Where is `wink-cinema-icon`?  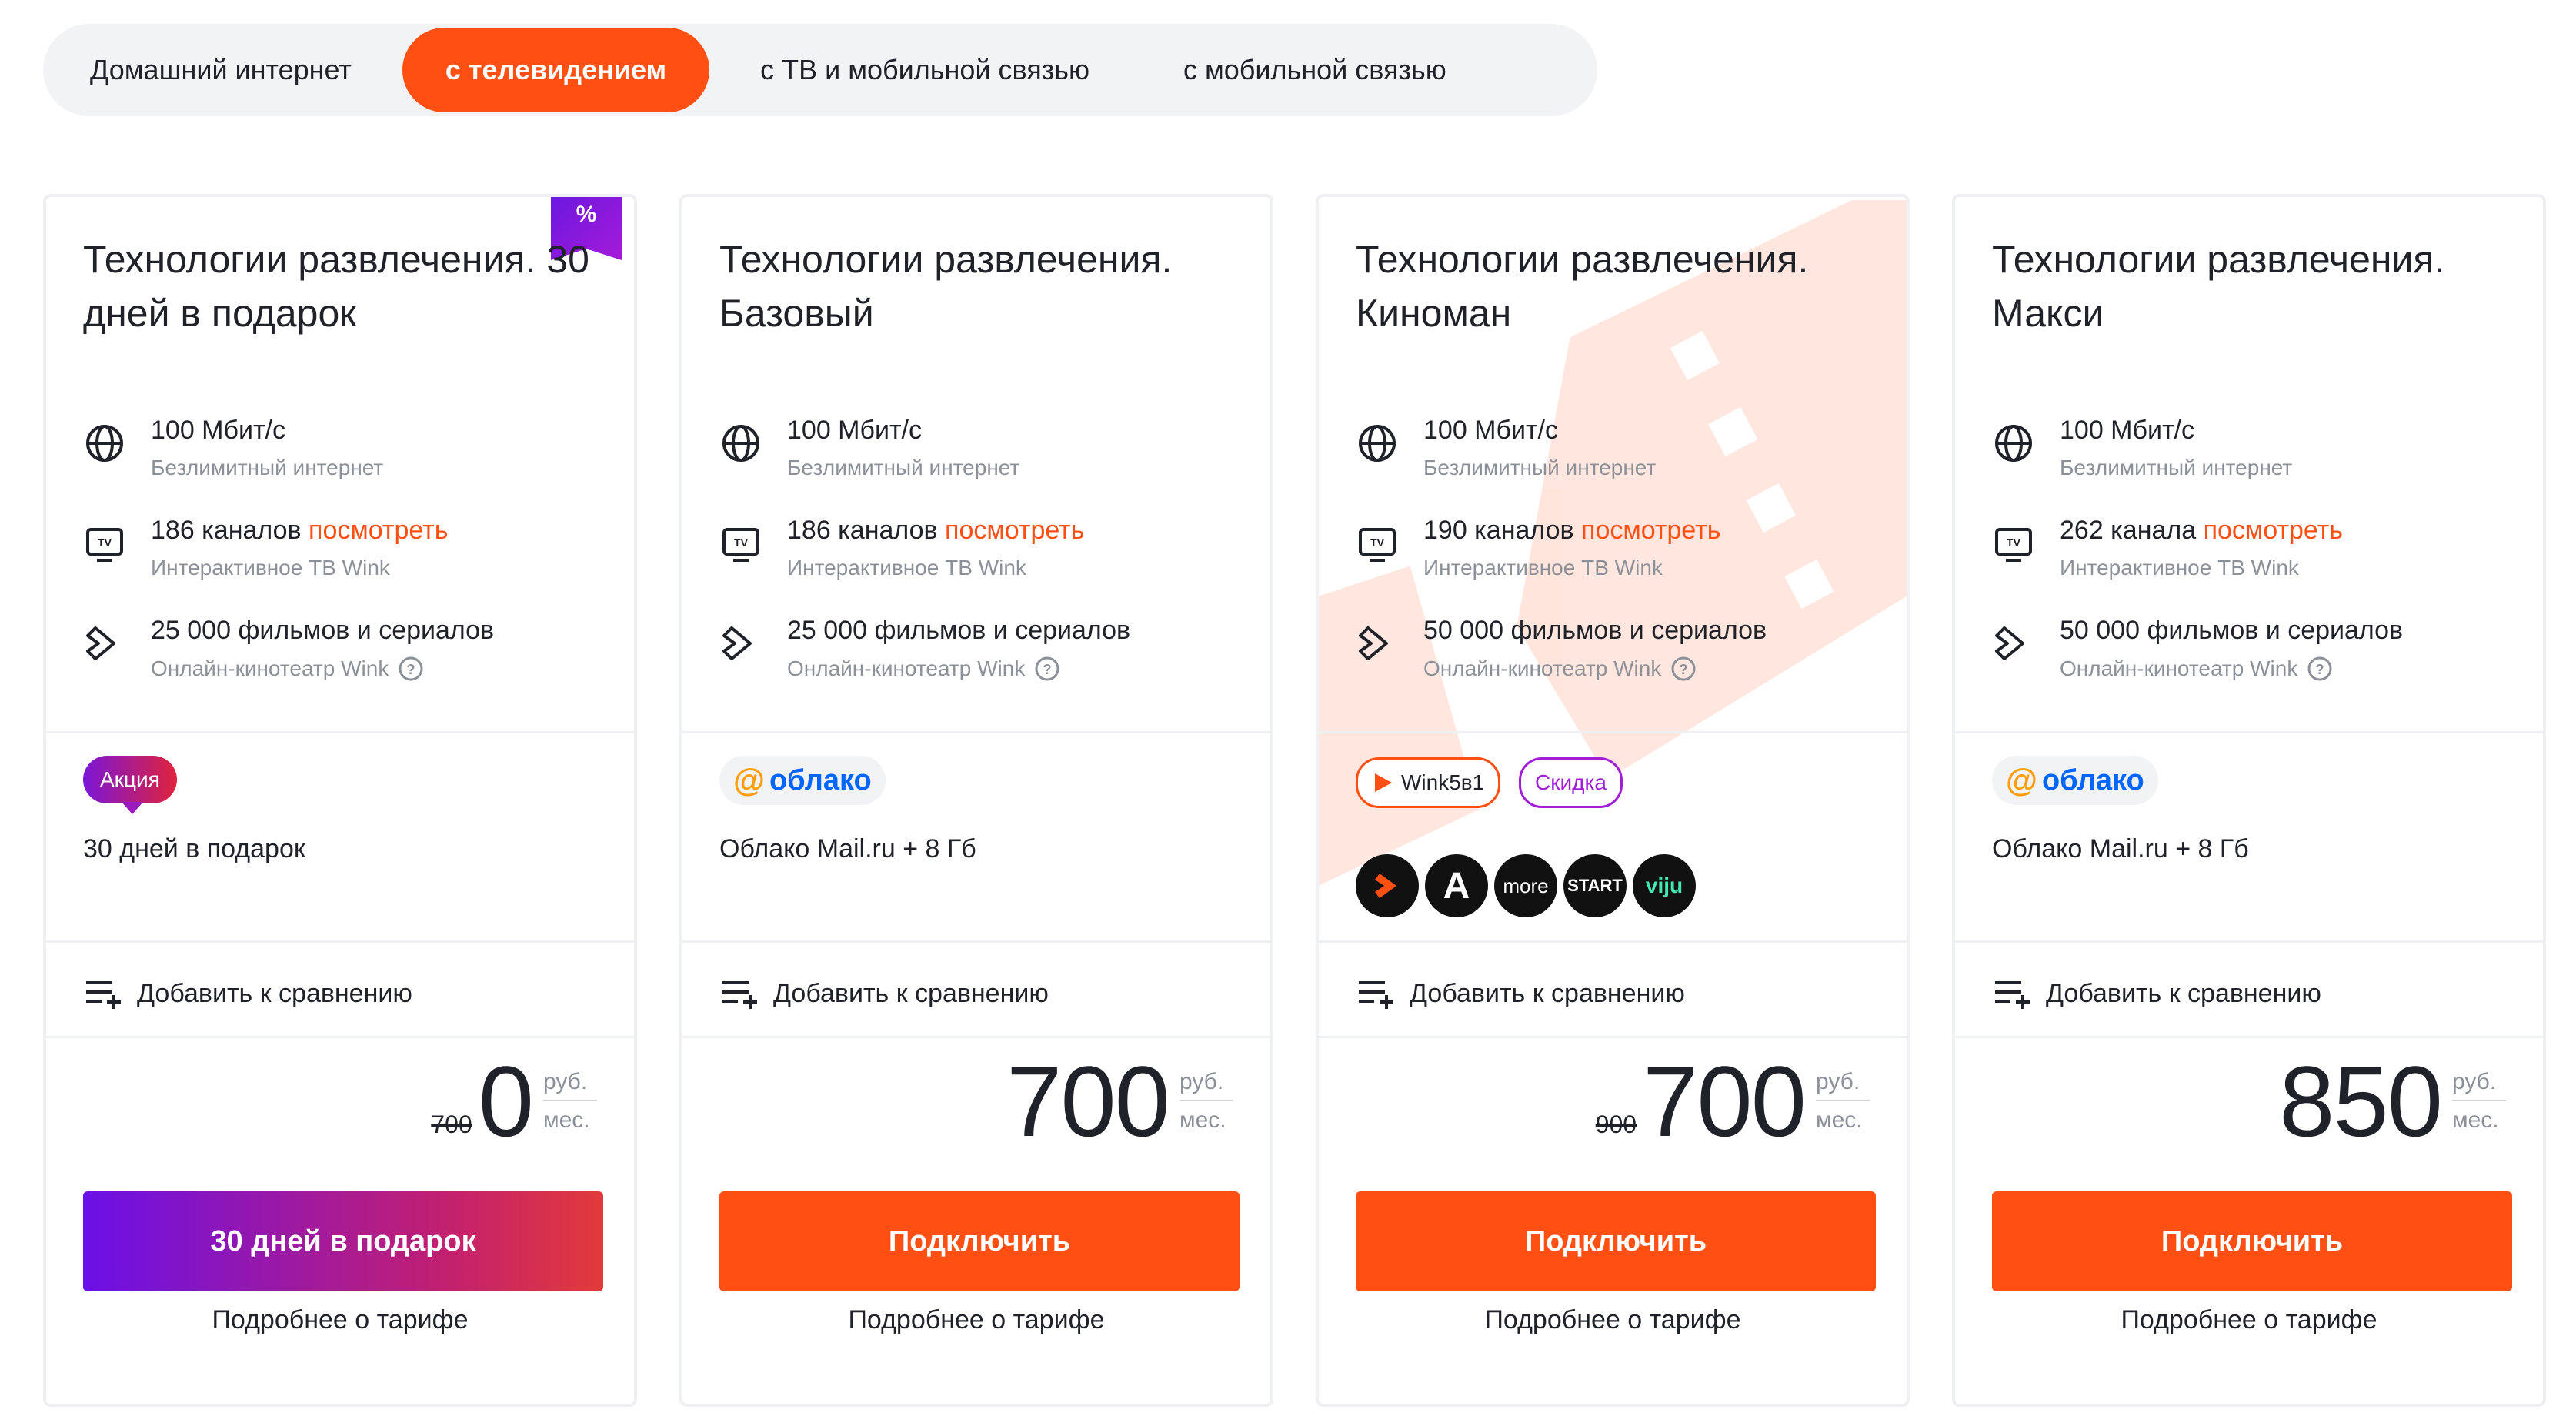
wink-cinema-icon is located at coordinates (2009, 643).